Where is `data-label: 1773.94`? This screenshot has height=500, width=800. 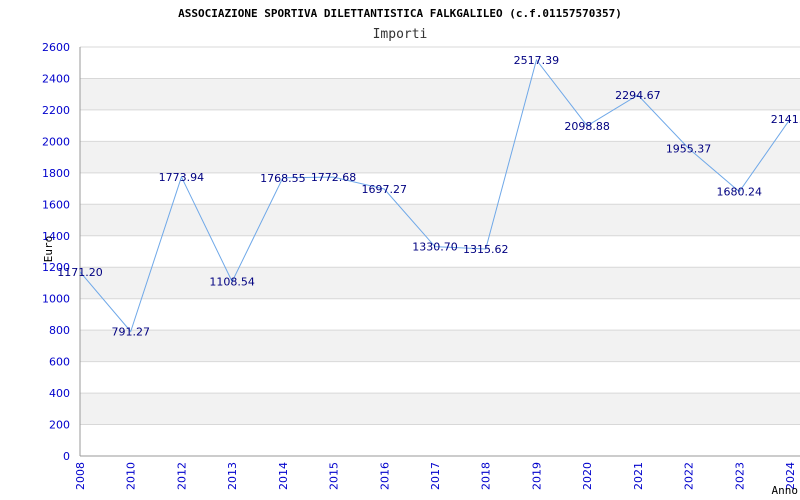
data-label: 1773.94 is located at coordinates (182, 177).